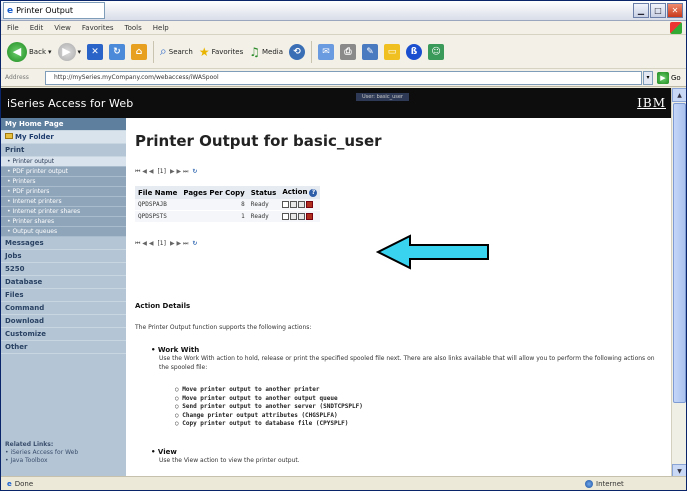 The image size is (687, 491). I want to click on ie-icon: e, so click(10, 10).